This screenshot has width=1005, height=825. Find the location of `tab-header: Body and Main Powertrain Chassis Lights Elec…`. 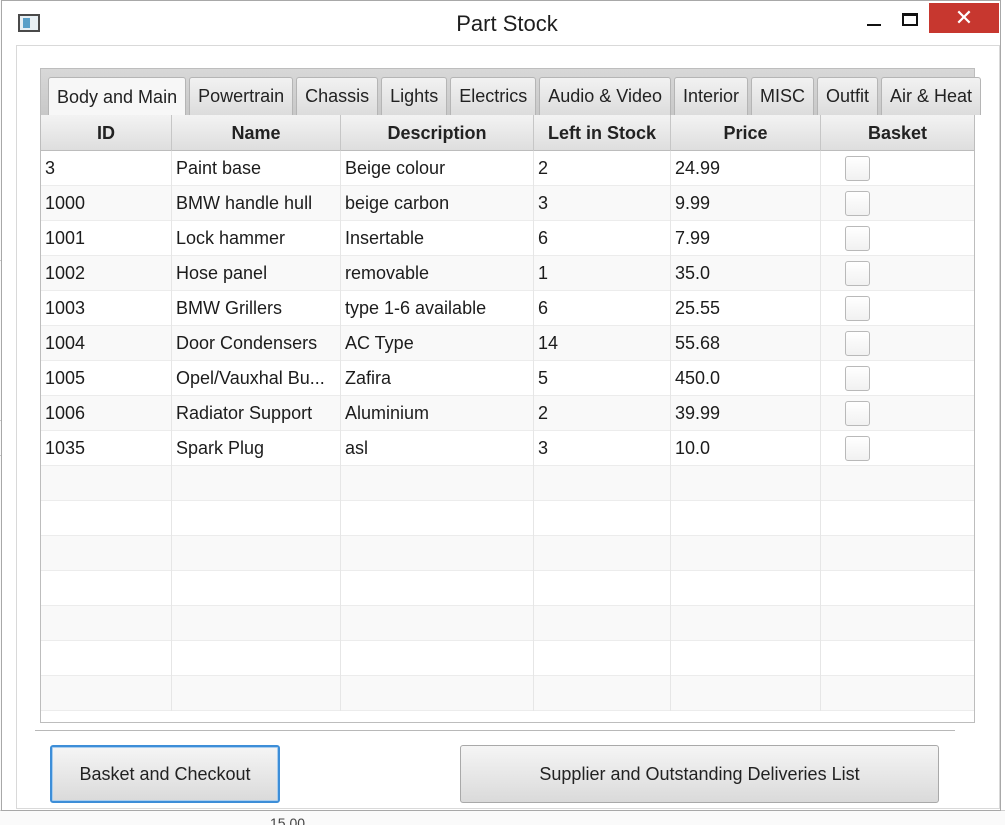

tab-header: Body and Main Powertrain Chassis Lights Elec… is located at coordinates (511, 92).